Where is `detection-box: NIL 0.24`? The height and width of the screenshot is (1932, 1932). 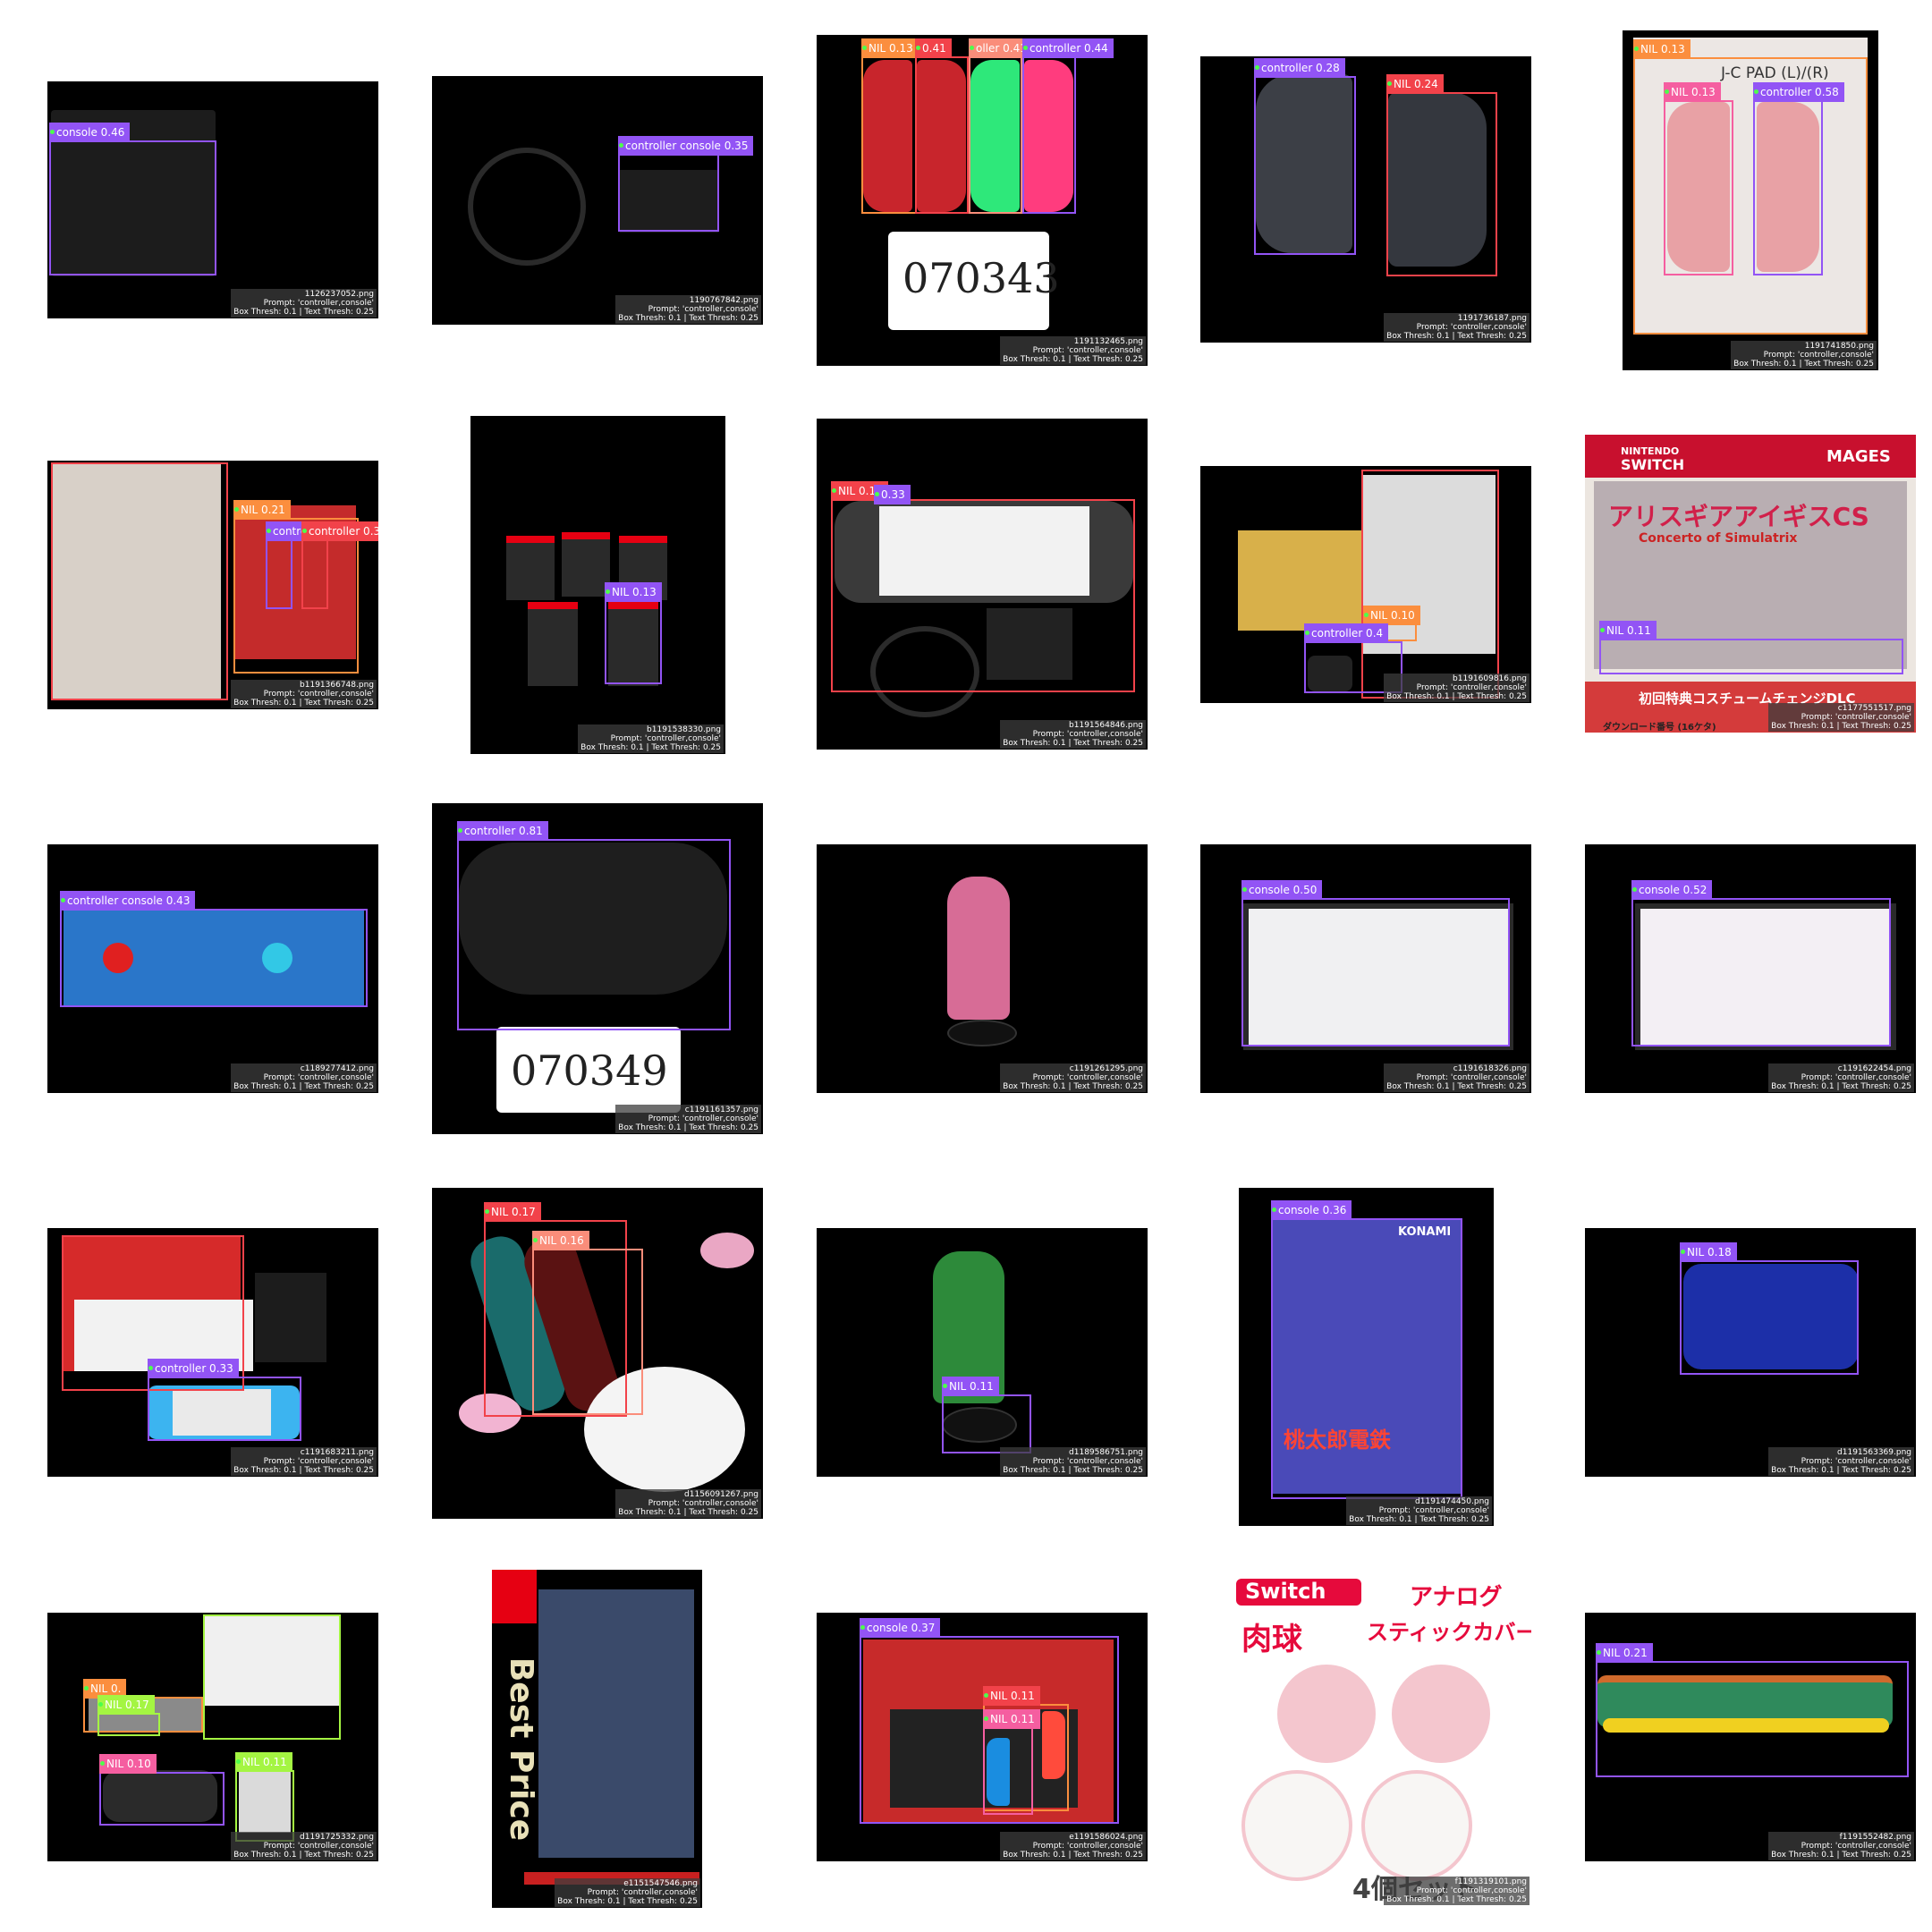
detection-box: NIL 0.24 is located at coordinates (1441, 175).